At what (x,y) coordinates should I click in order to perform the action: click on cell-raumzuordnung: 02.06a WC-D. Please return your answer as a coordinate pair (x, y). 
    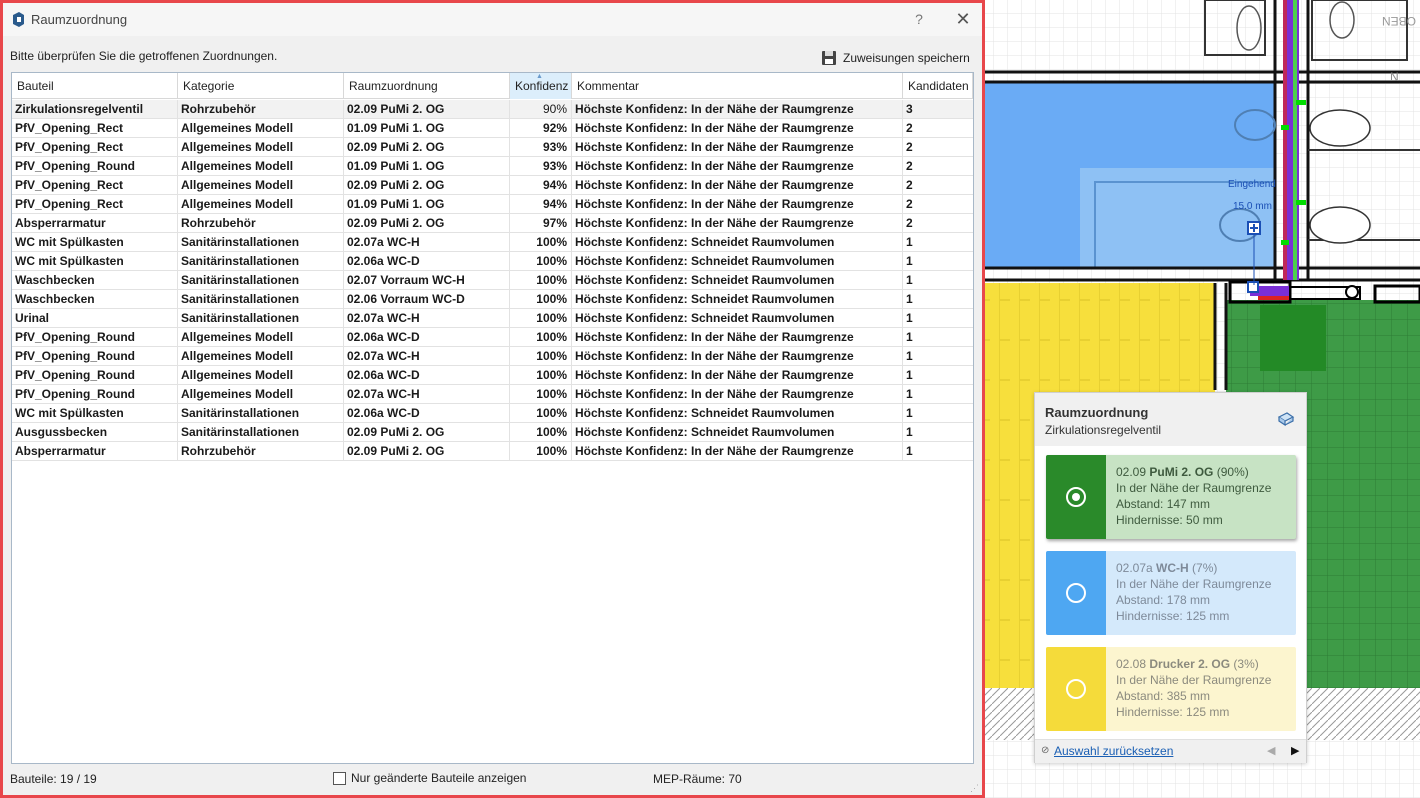
    Looking at the image, I should click on (427, 375).